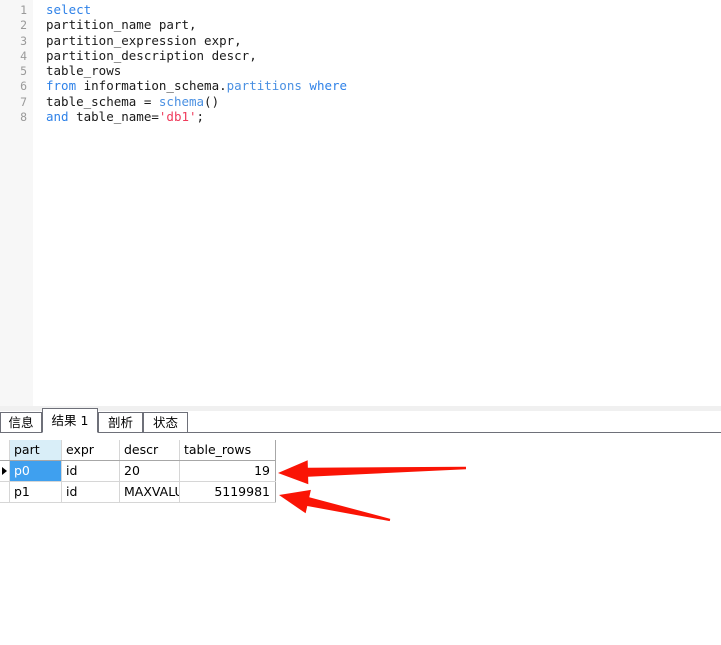 The height and width of the screenshot is (645, 721). What do you see at coordinates (36, 450) in the screenshot?
I see `column-header-part: part` at bounding box center [36, 450].